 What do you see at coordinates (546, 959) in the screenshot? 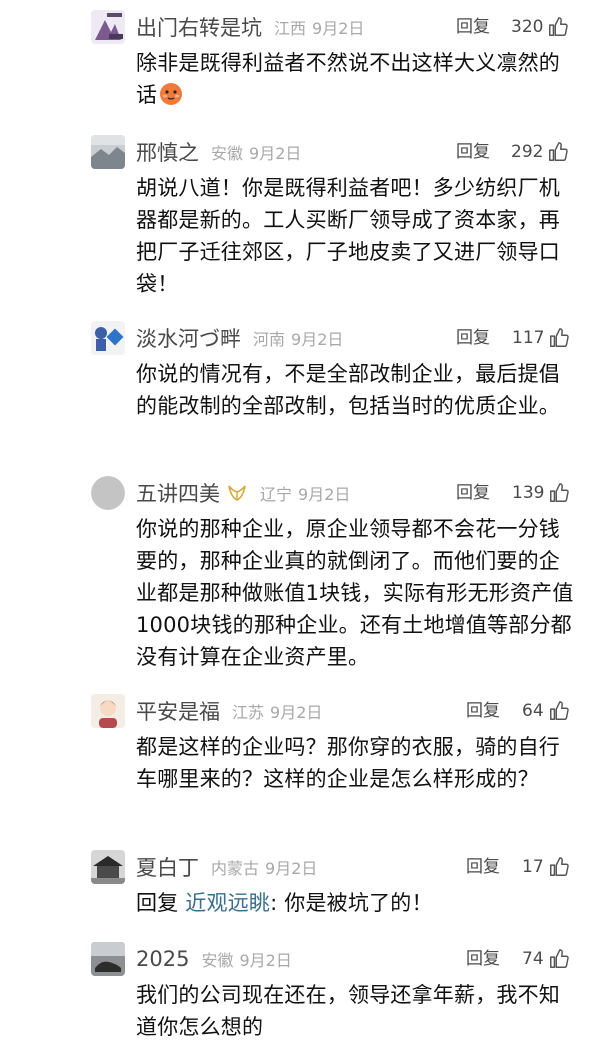
I see `like-button: 74` at bounding box center [546, 959].